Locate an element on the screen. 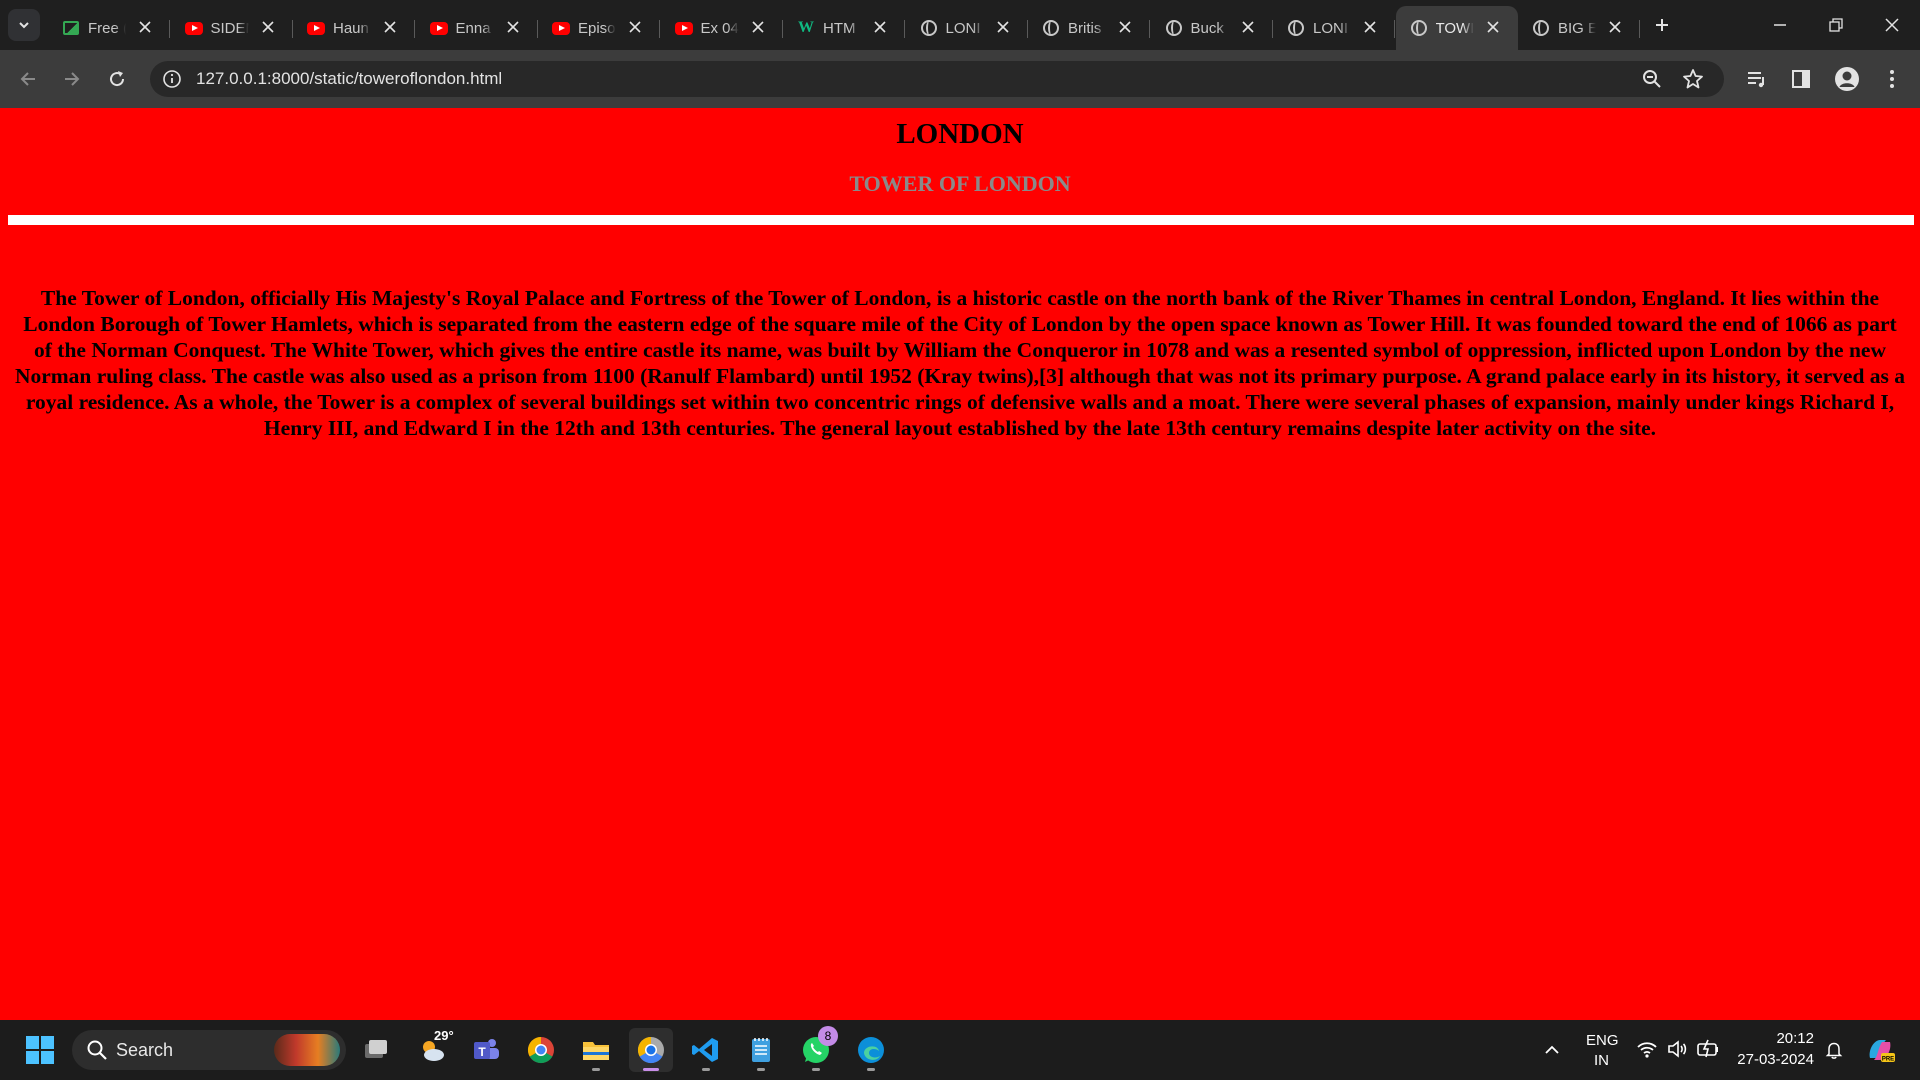 This screenshot has height=1080, width=1920. weather-widget: 29° is located at coordinates (432, 1050).